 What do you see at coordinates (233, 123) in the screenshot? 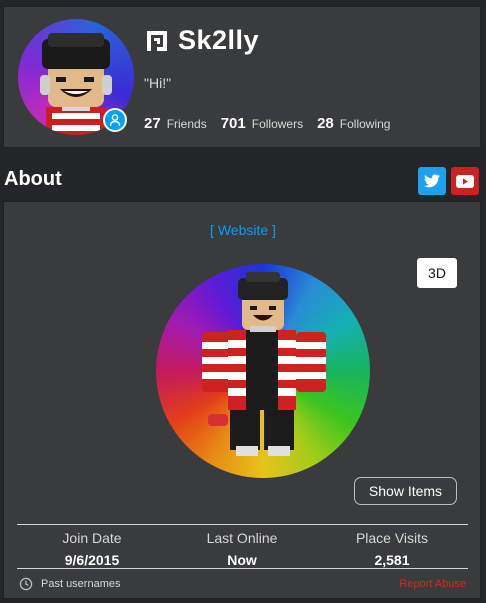
I see `followers-count: 701` at bounding box center [233, 123].